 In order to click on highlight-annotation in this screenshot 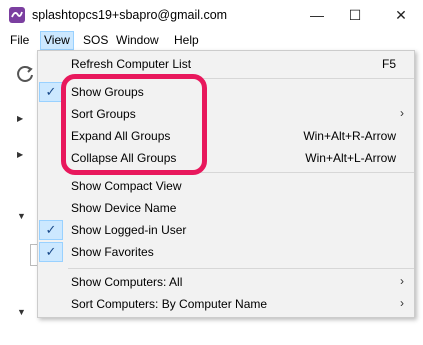, I will do `click(134, 124)`.